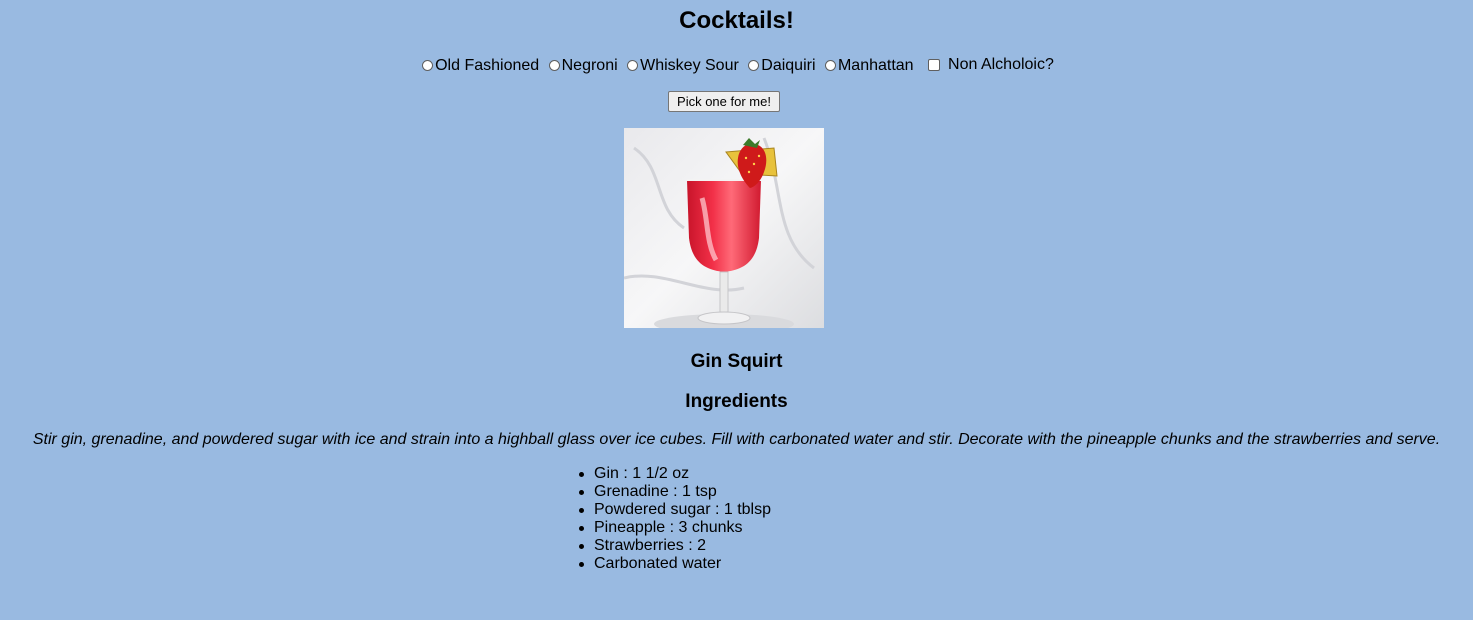 The image size is (1473, 620). I want to click on radio-option-negroni: Negroni, so click(582, 66).